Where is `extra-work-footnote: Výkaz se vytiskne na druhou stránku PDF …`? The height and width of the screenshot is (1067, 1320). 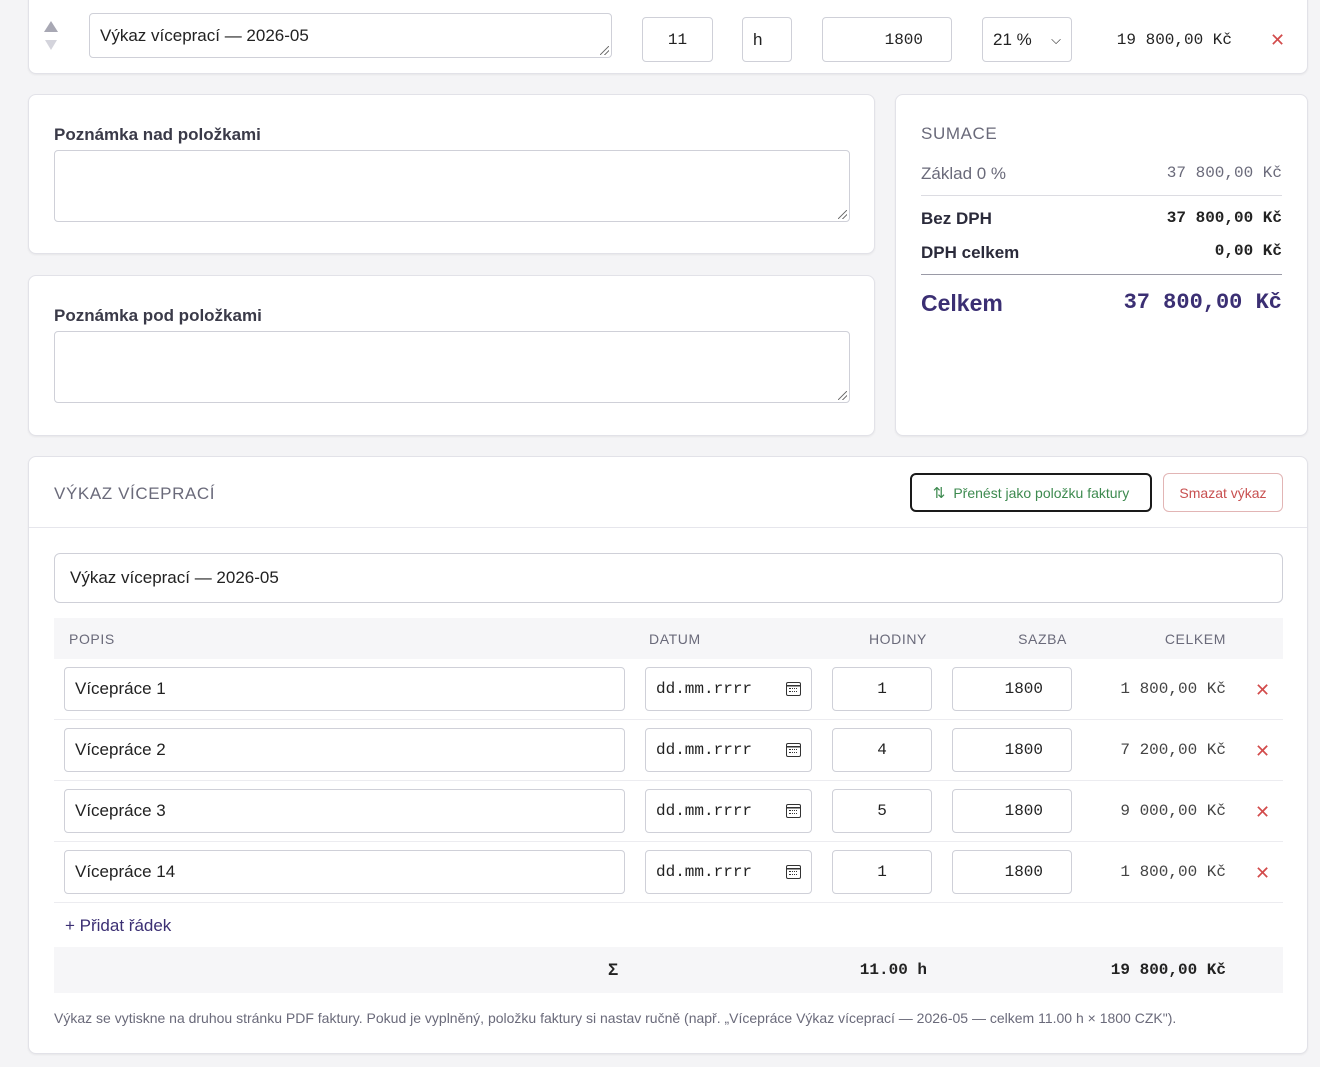 extra-work-footnote: Výkaz se vytiskne na druhou stránku PDF … is located at coordinates (615, 1018).